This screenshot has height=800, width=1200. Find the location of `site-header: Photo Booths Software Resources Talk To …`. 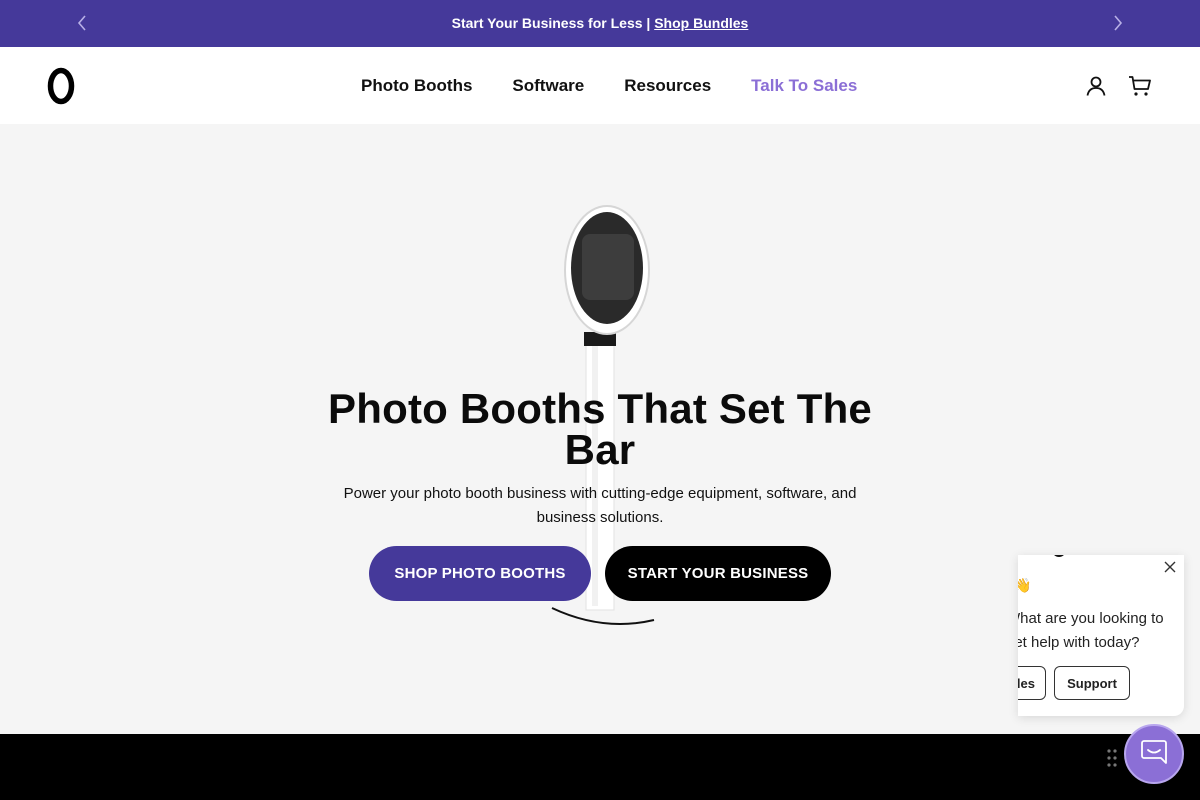

site-header: Photo Booths Software Resources Talk To … is located at coordinates (600, 85).